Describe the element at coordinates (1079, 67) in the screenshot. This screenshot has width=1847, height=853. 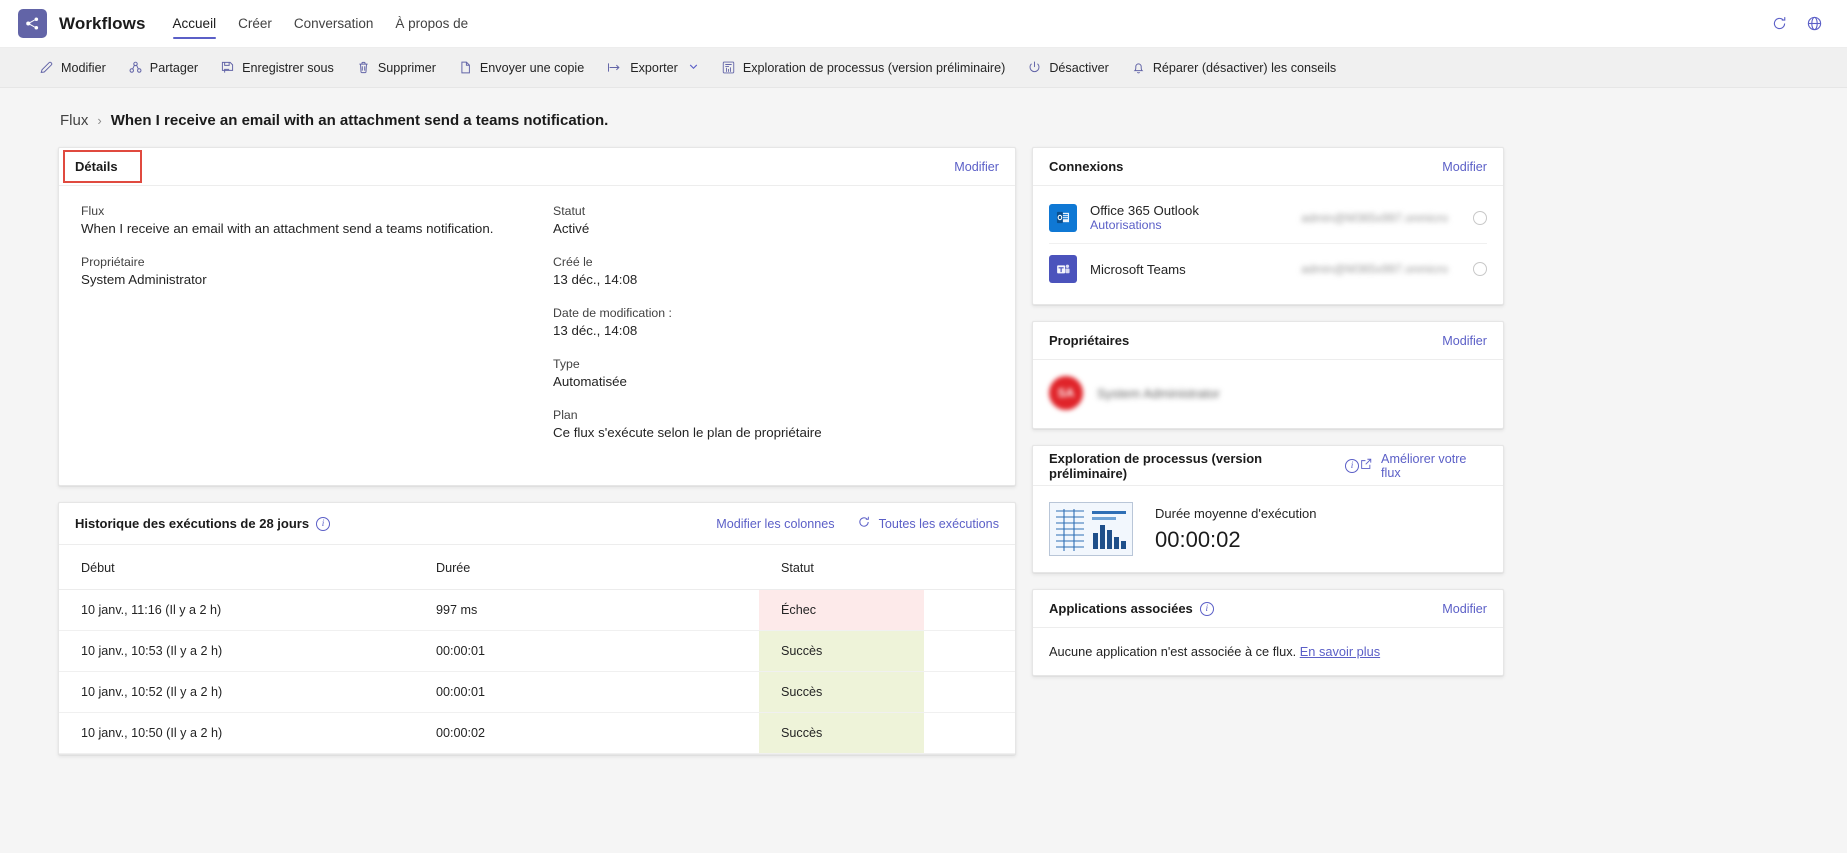
I see `turn-off-button-label: Désactiver` at that location.